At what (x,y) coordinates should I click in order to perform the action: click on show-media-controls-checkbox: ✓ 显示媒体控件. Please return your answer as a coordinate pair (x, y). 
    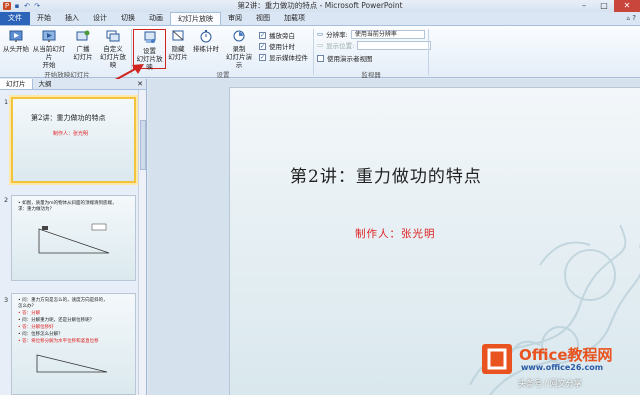
    Looking at the image, I should click on (283, 57).